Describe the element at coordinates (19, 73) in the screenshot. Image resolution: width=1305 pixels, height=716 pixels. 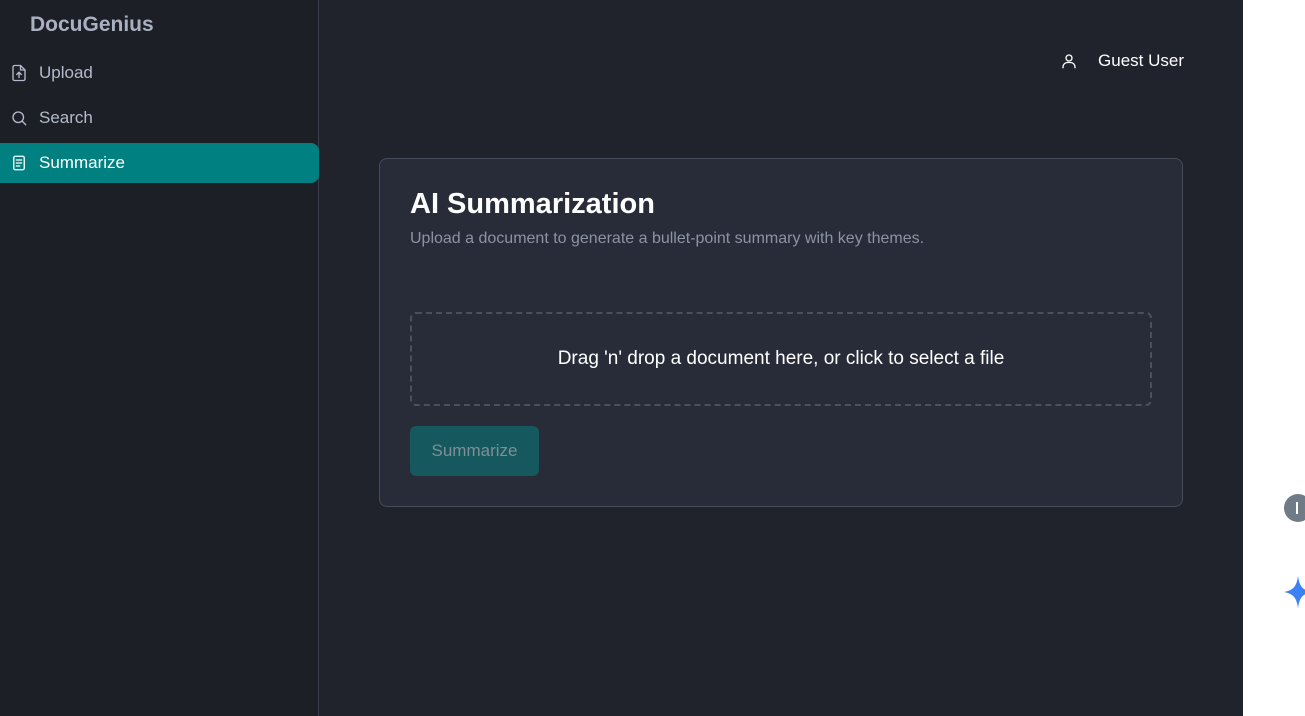
I see `file-upload-icon` at that location.